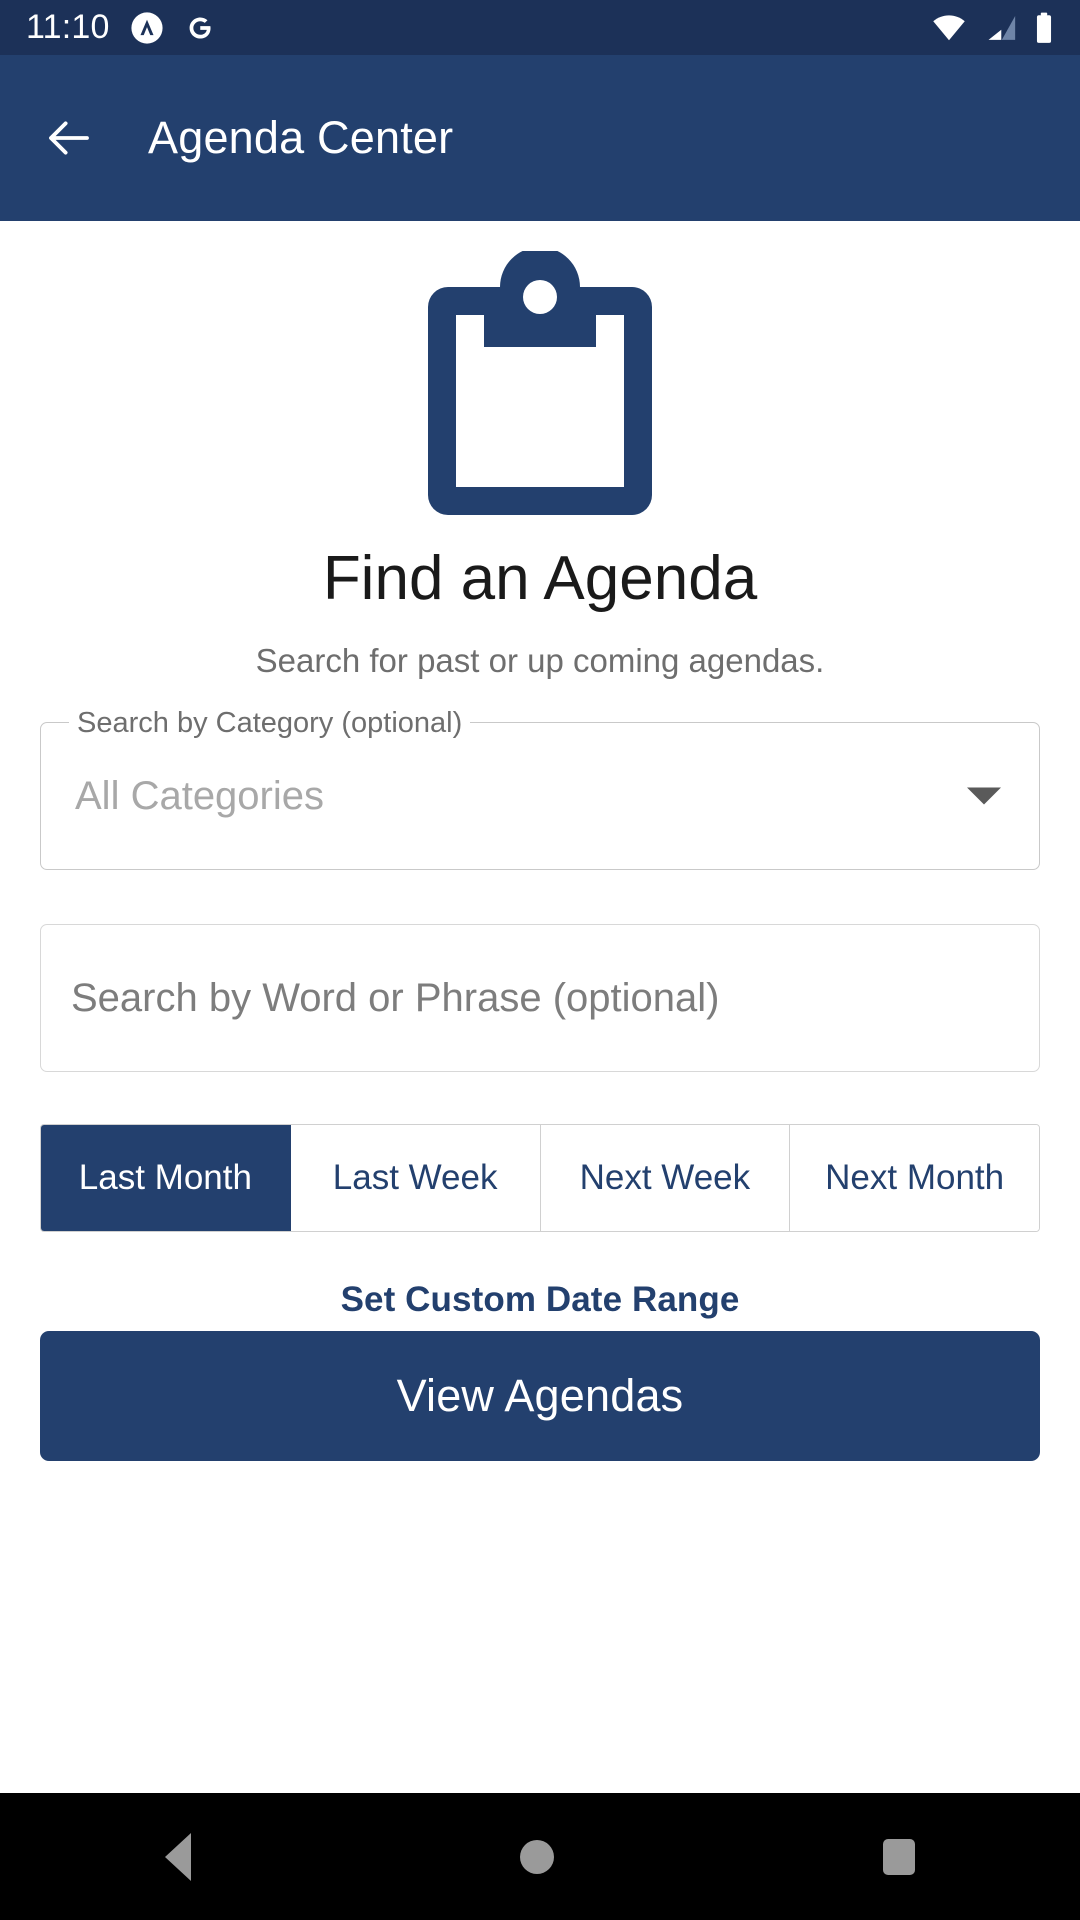 The image size is (1080, 1920). I want to click on cellular-signal-icon, so click(1002, 27).